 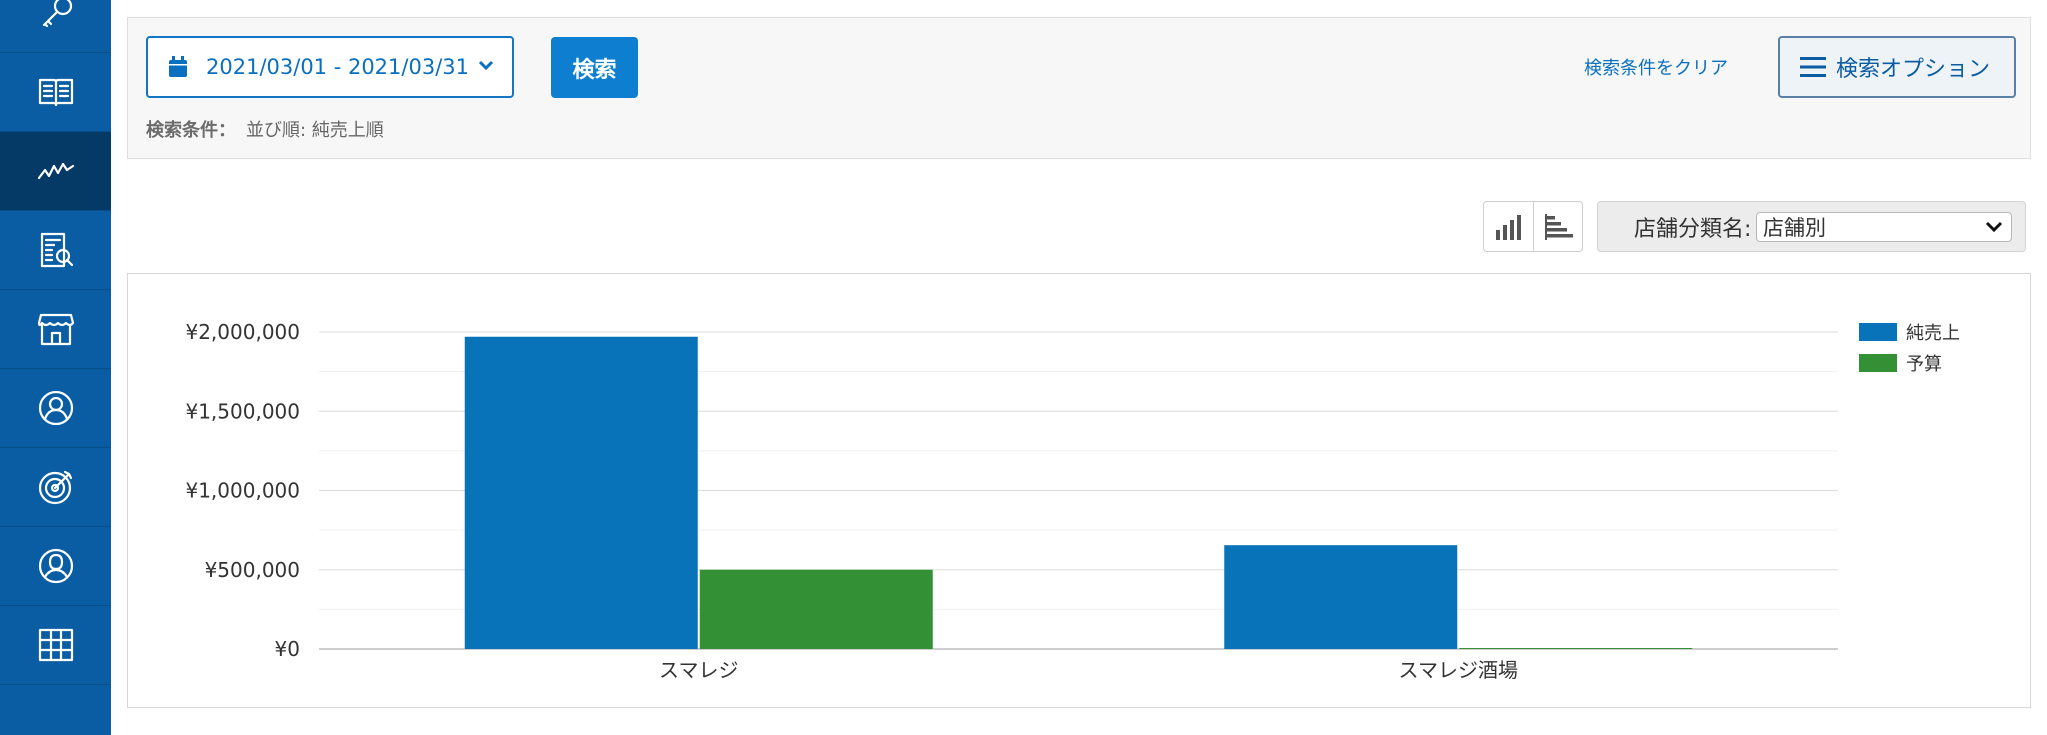 I want to click on sidebar-item-customer, so click(x=55, y=566).